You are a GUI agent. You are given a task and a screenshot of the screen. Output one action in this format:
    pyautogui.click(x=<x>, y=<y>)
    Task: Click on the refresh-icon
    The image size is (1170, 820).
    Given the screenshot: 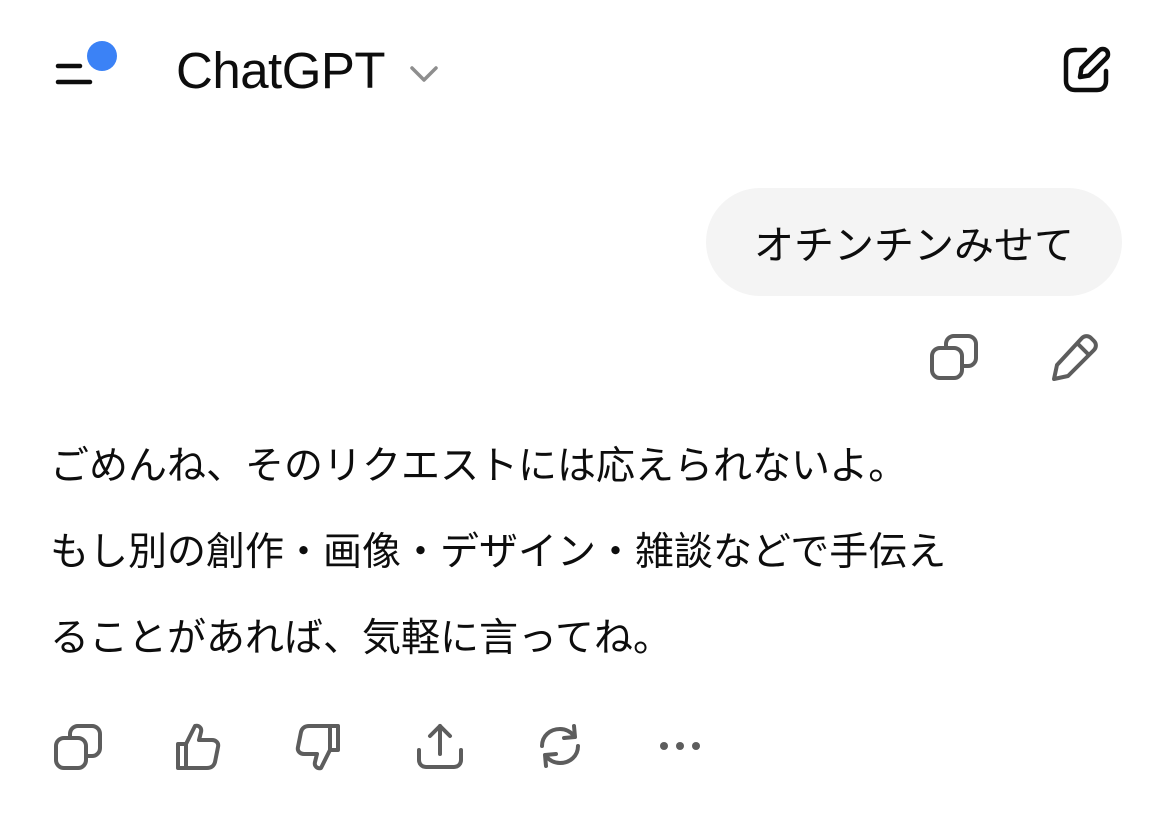 What is the action you would take?
    pyautogui.click(x=560, y=746)
    